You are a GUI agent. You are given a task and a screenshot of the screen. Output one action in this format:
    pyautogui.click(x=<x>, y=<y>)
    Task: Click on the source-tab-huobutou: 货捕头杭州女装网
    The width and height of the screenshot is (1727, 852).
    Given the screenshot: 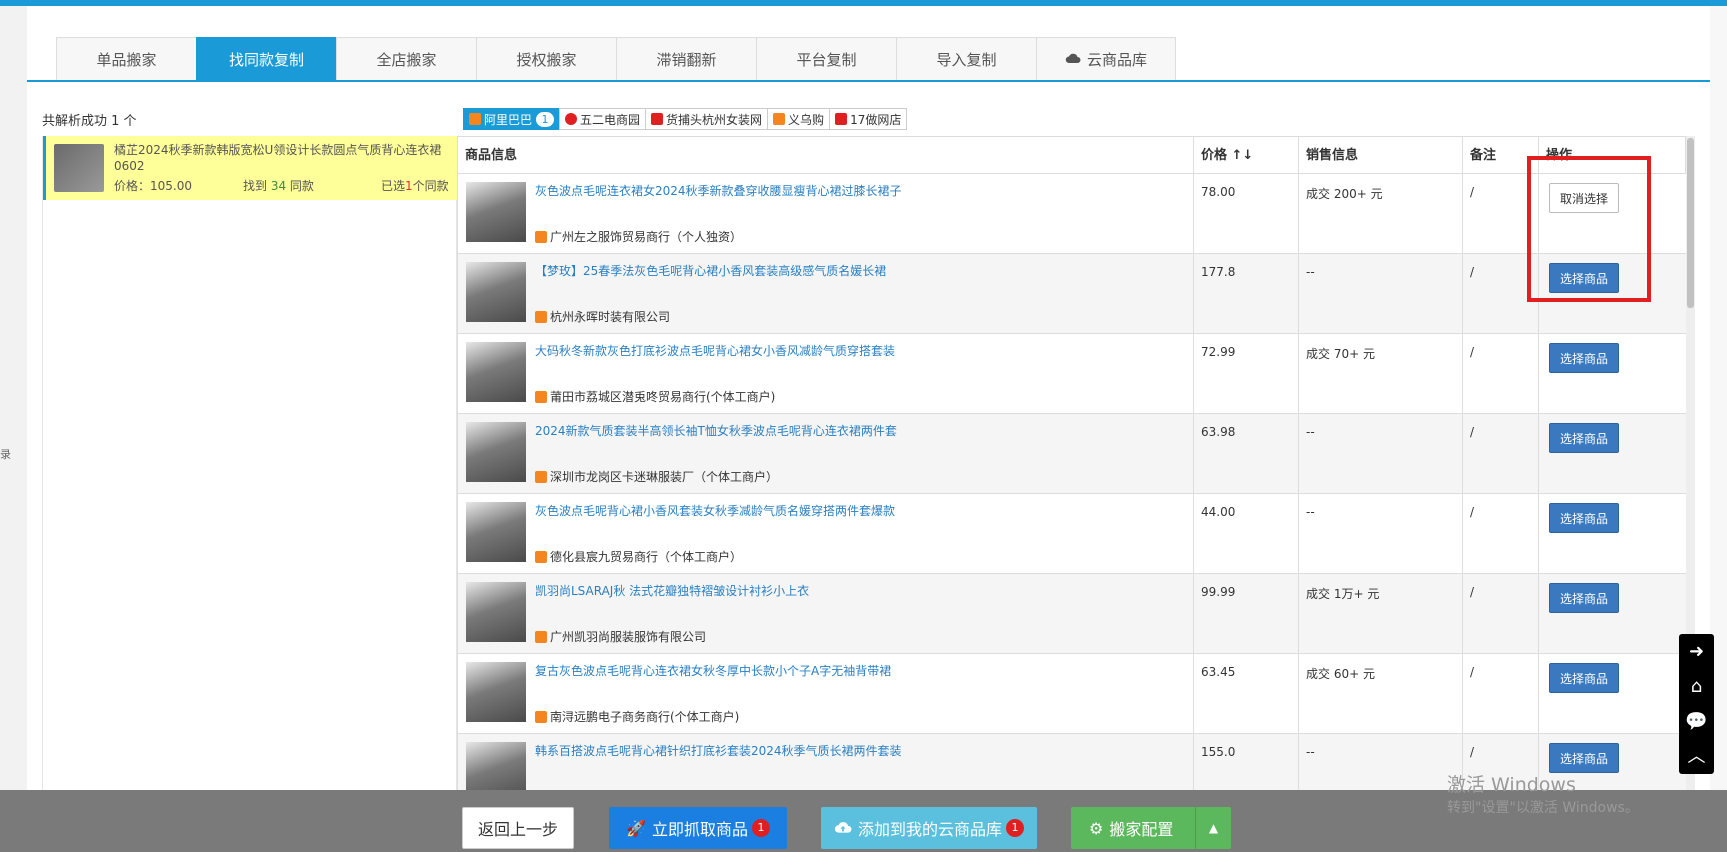 What is the action you would take?
    pyautogui.click(x=706, y=119)
    